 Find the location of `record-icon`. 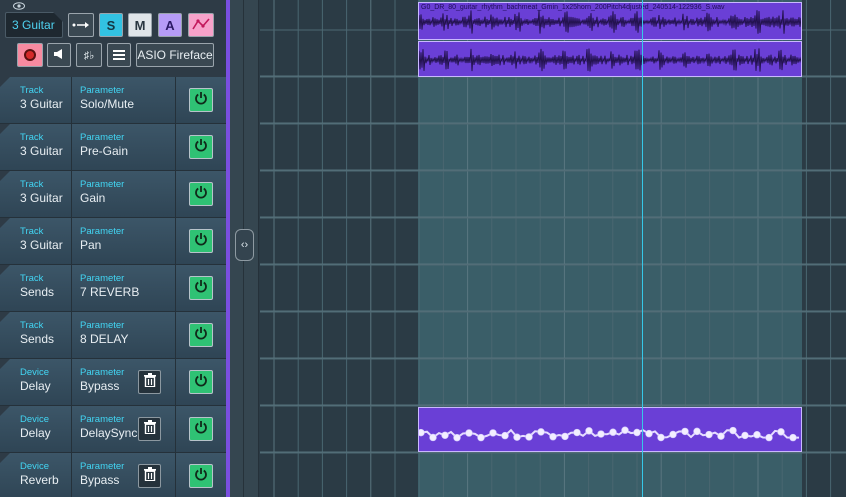

record-icon is located at coordinates (30, 55).